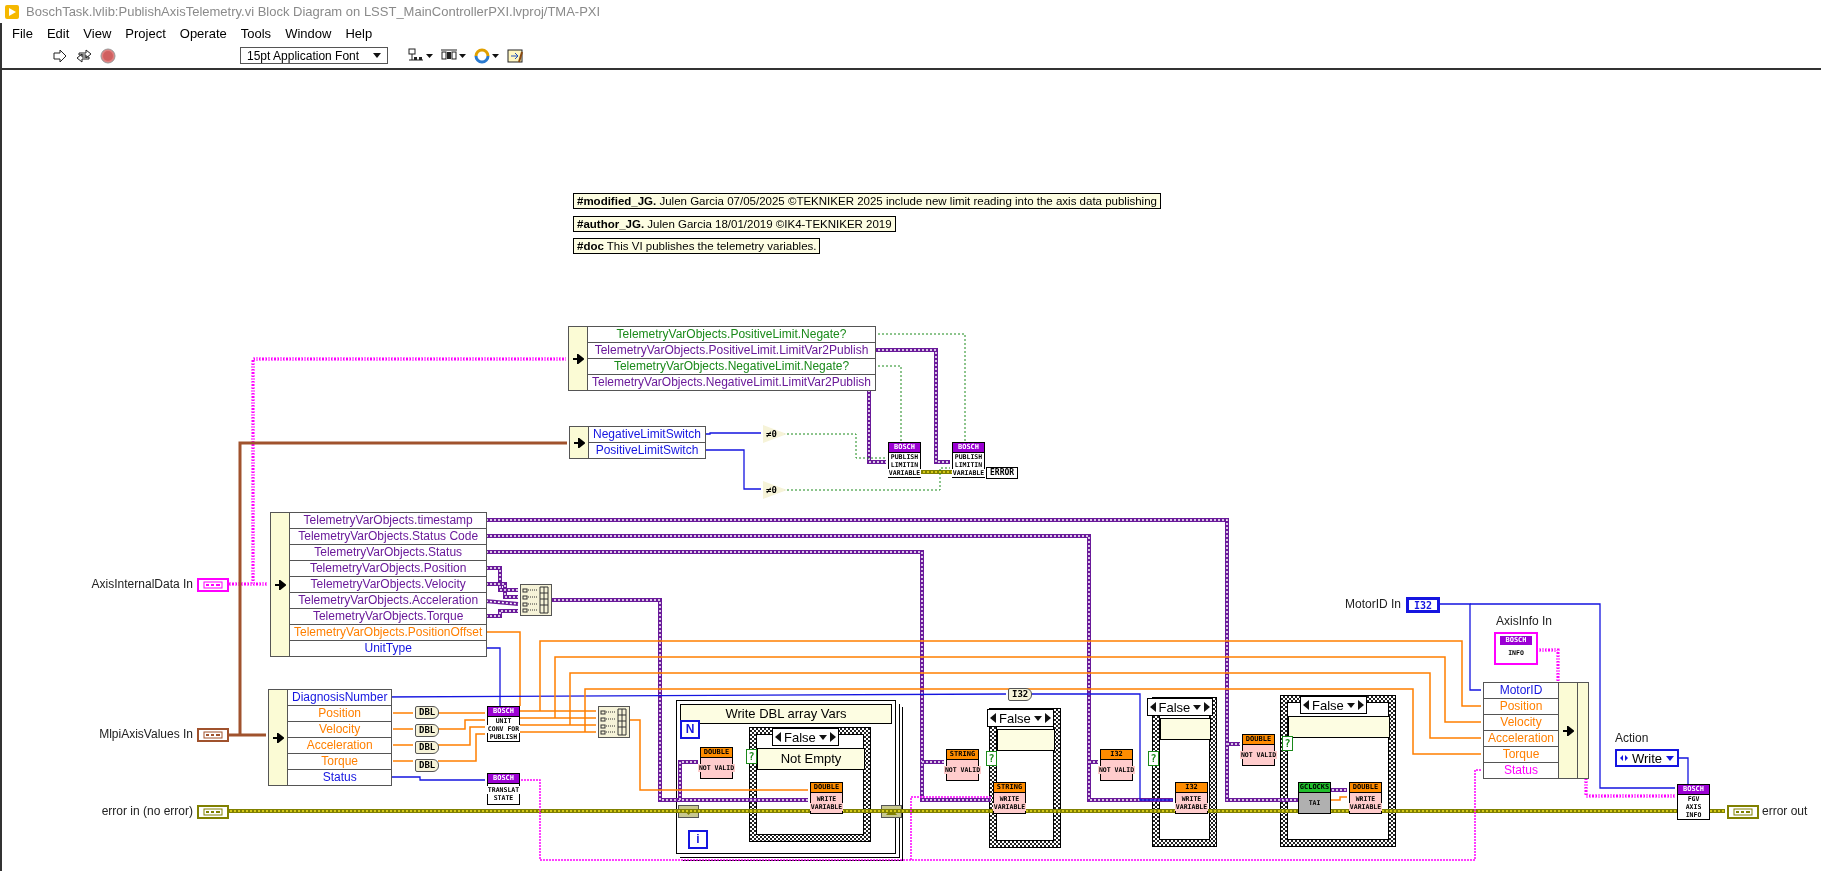 Image resolution: width=1821 pixels, height=871 pixels. I want to click on subdiagram-label: Write DBL array Vars, so click(786, 714).